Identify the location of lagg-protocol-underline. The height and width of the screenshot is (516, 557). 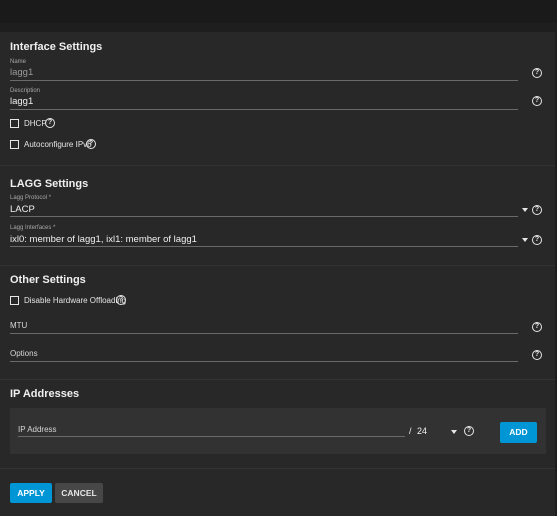
(264, 216).